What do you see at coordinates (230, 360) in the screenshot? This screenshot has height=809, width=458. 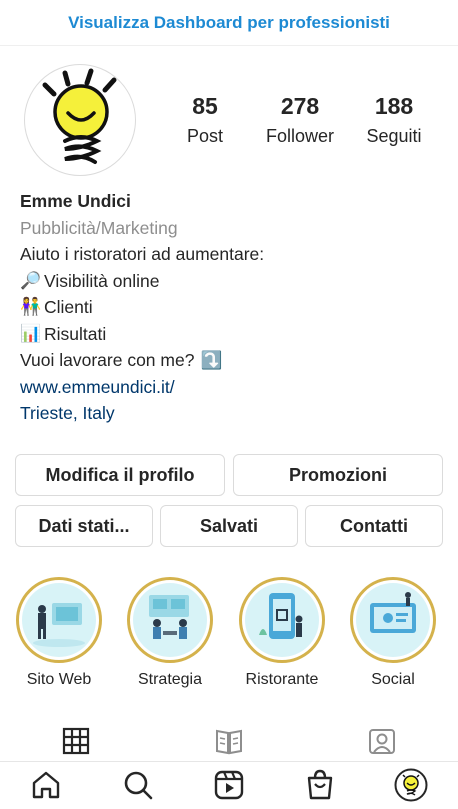 I see `bio-cta: Vuoi lavorare con me? ⤵️` at bounding box center [230, 360].